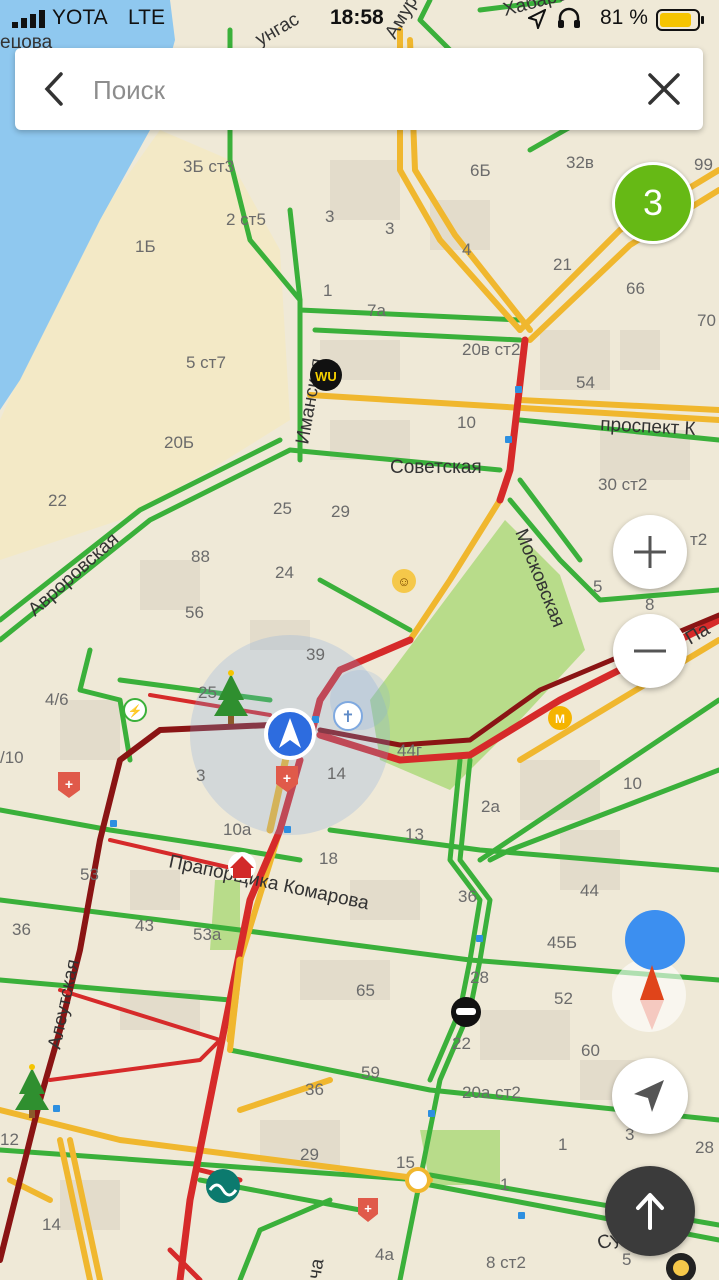  Describe the element at coordinates (316, 1268) in the screenshot. I see `street-label-cha: ча` at that location.